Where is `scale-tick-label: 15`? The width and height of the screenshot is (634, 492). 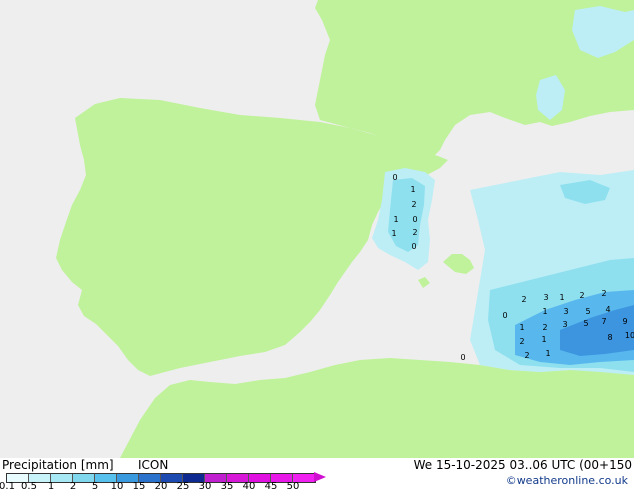
scale-tick-label: 15 is located at coordinates (139, 486).